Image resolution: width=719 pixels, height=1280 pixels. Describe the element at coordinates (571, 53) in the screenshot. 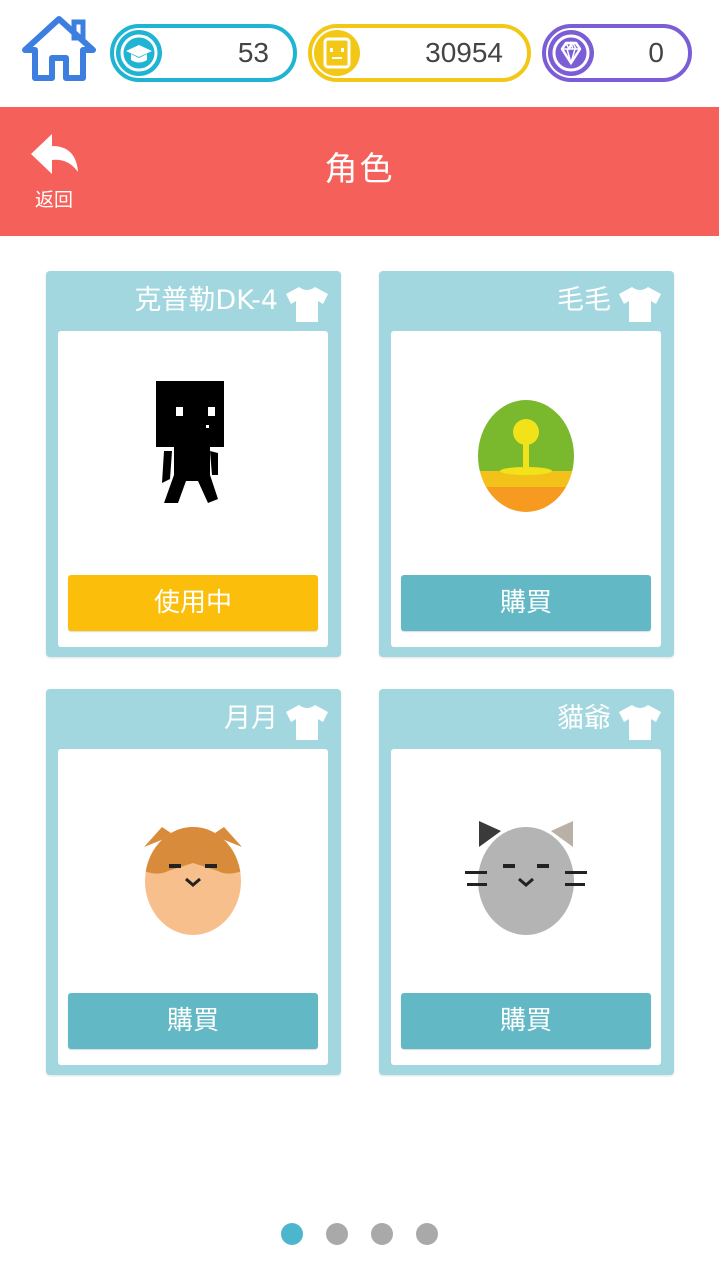

I see `diamond-icon` at that location.